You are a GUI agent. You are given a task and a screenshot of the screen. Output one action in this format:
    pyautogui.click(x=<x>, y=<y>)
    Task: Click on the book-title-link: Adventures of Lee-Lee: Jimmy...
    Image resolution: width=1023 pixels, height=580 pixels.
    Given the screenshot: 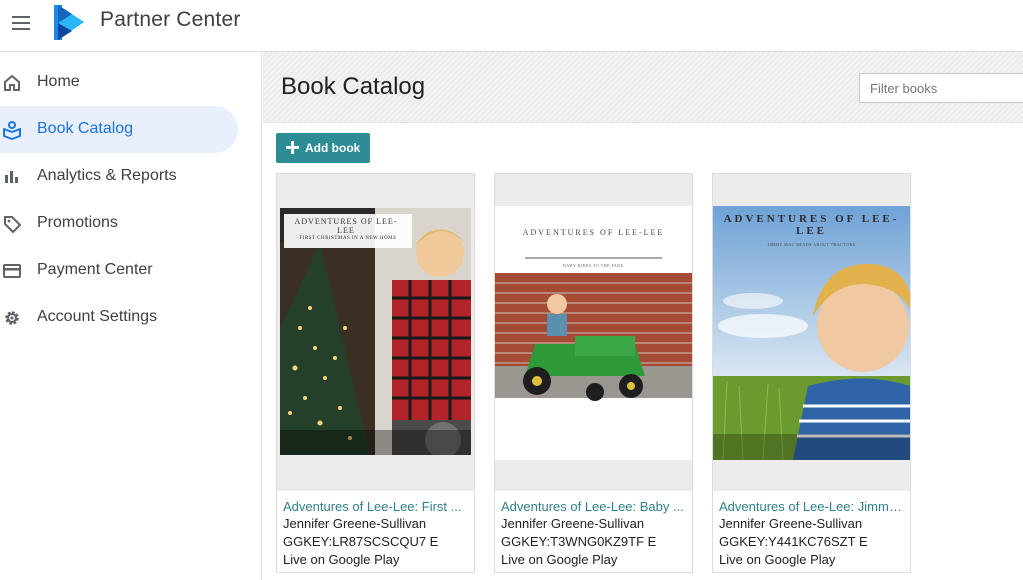 What is the action you would take?
    pyautogui.click(x=811, y=506)
    